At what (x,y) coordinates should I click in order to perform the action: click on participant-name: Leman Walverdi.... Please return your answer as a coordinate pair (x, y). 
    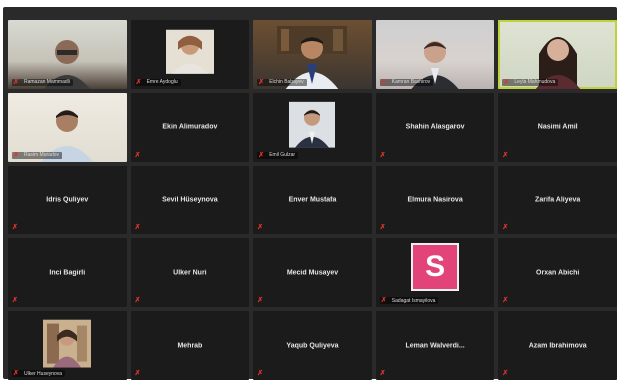
    Looking at the image, I should click on (435, 346).